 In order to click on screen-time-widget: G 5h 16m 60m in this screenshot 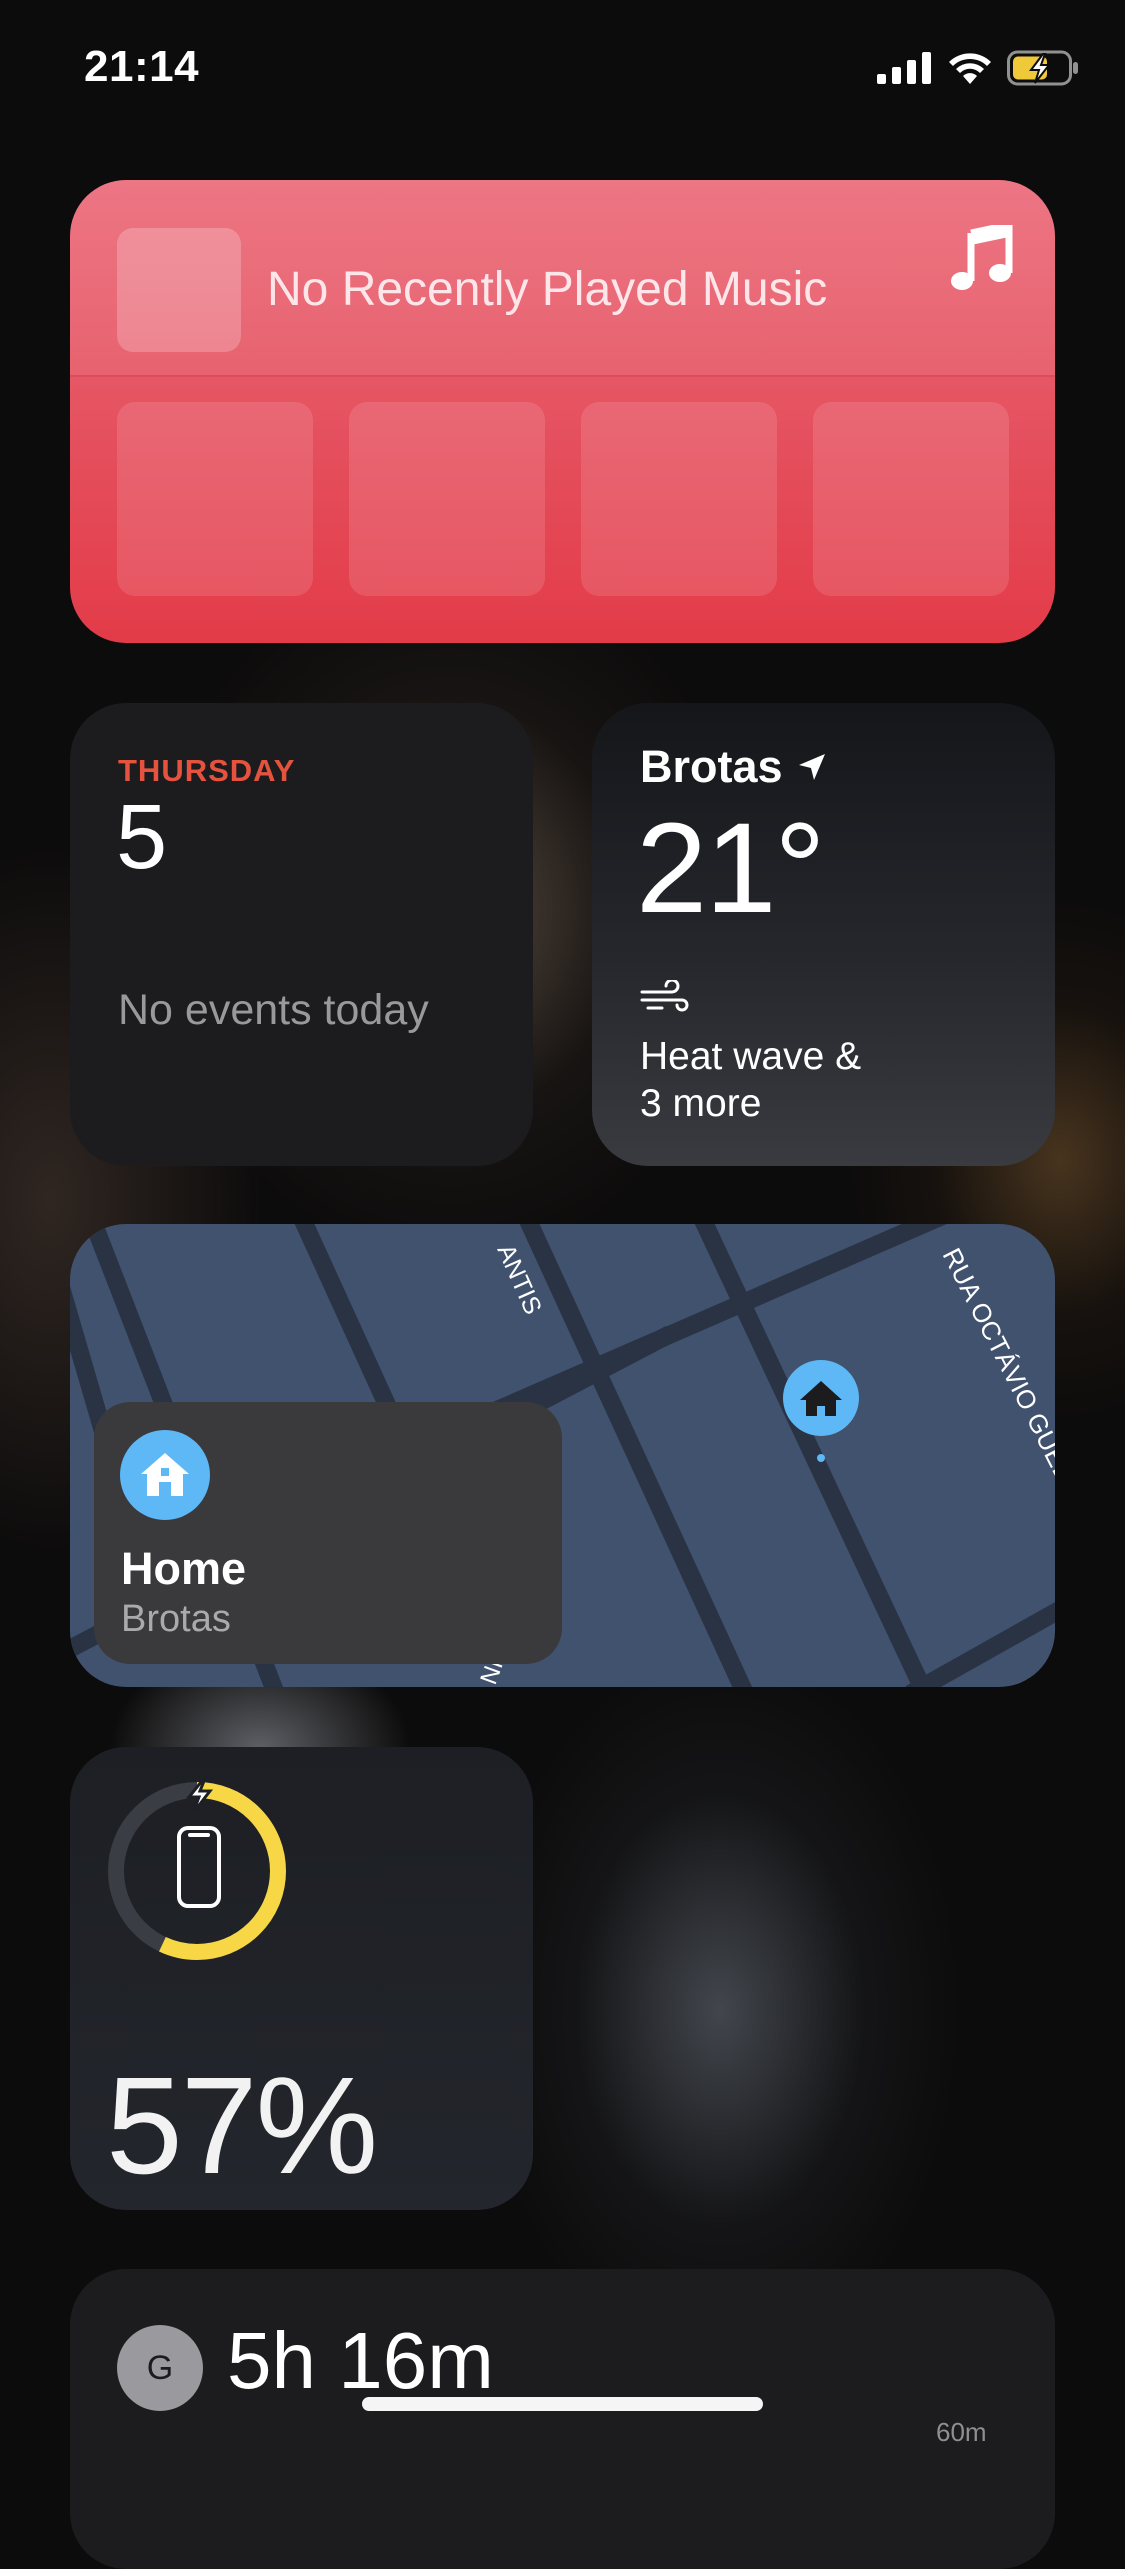, I will do `click(562, 2419)`.